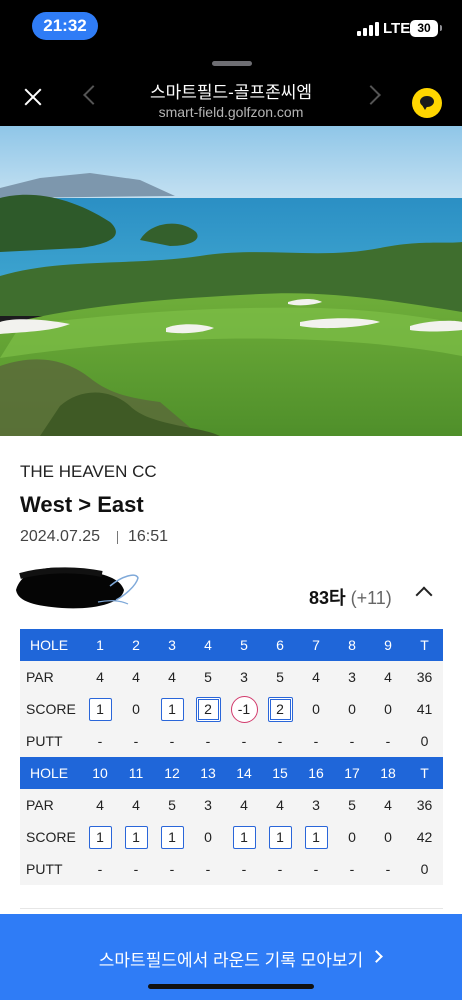 The width and height of the screenshot is (462, 1000). What do you see at coordinates (172, 773) in the screenshot?
I see `hole-number: 12` at bounding box center [172, 773].